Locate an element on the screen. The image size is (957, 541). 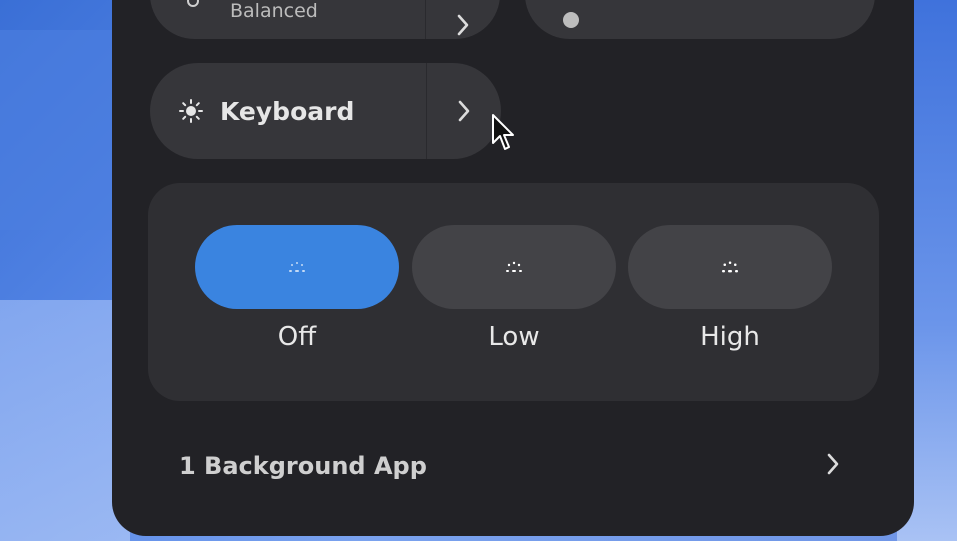
backlight-low-button is located at coordinates (514, 267).